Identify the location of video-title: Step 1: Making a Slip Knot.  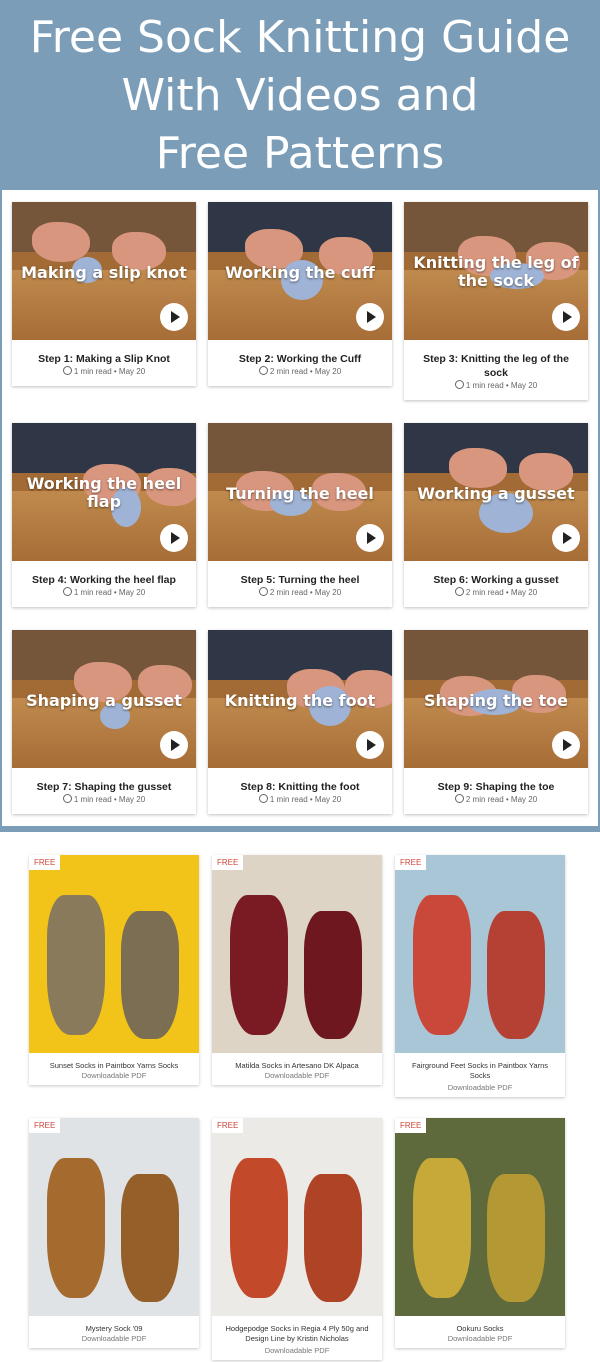
(104, 359).